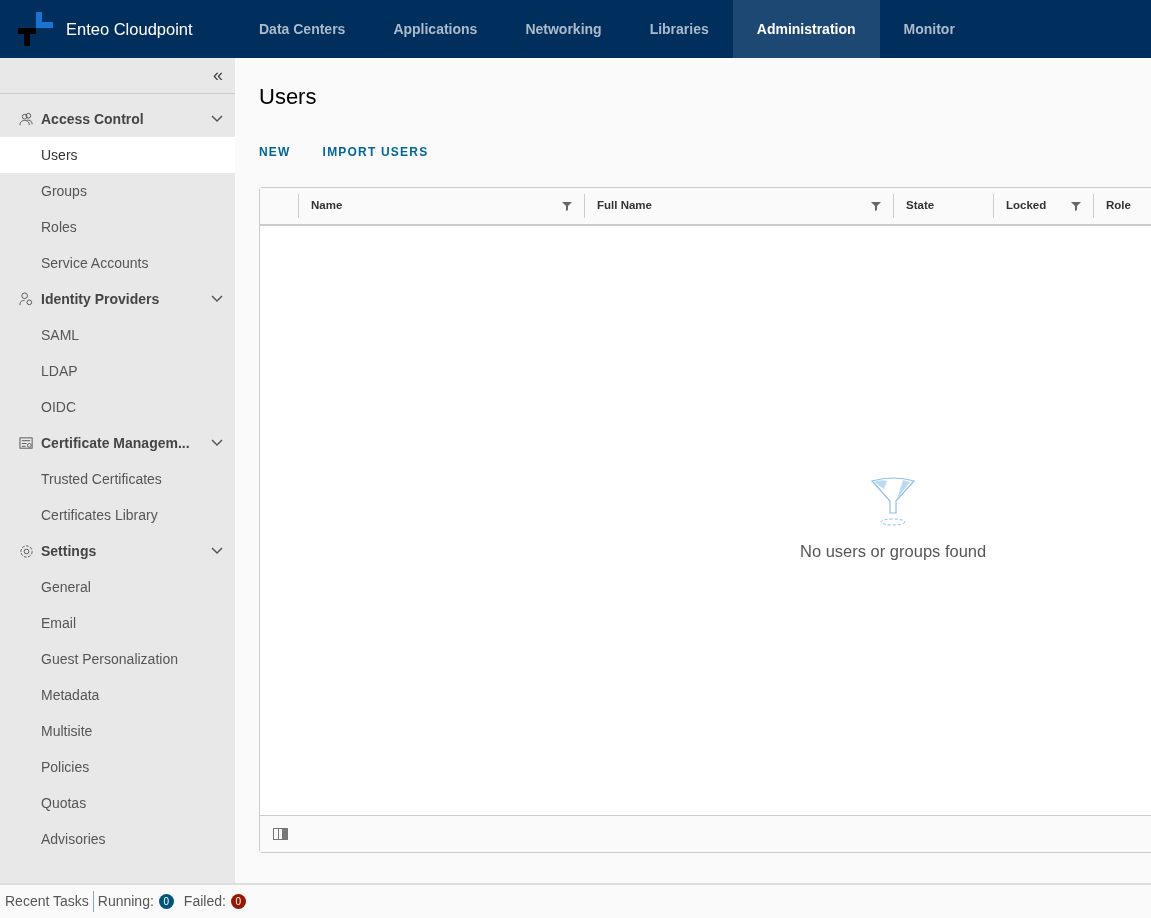  Describe the element at coordinates (275, 152) in the screenshot. I see `action-button: NEW` at that location.